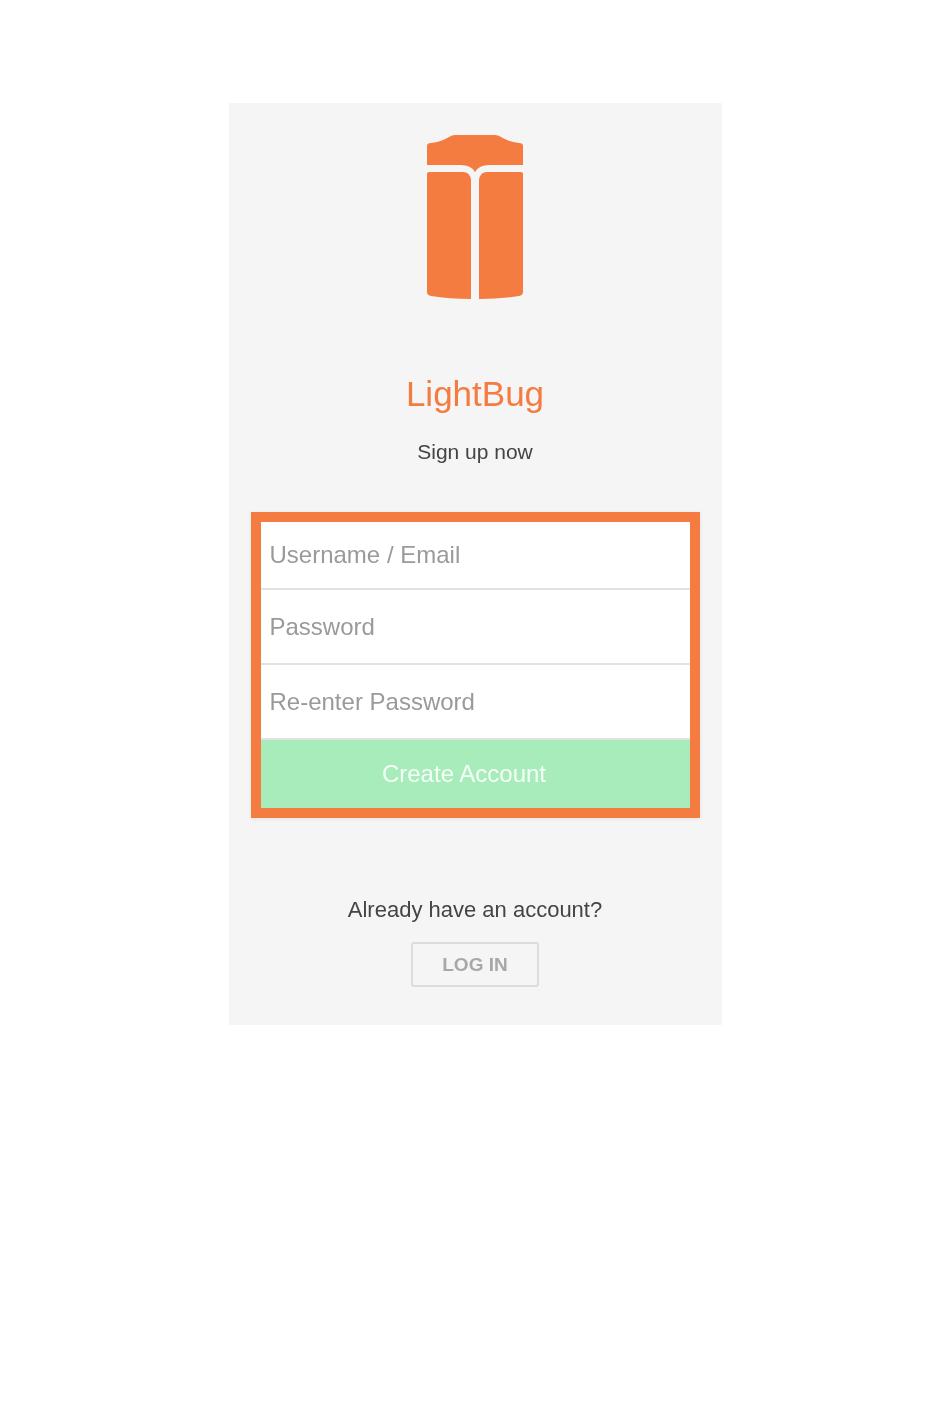 The image size is (950, 1419). What do you see at coordinates (475, 910) in the screenshot?
I see `login-prompt: Already have an account?` at bounding box center [475, 910].